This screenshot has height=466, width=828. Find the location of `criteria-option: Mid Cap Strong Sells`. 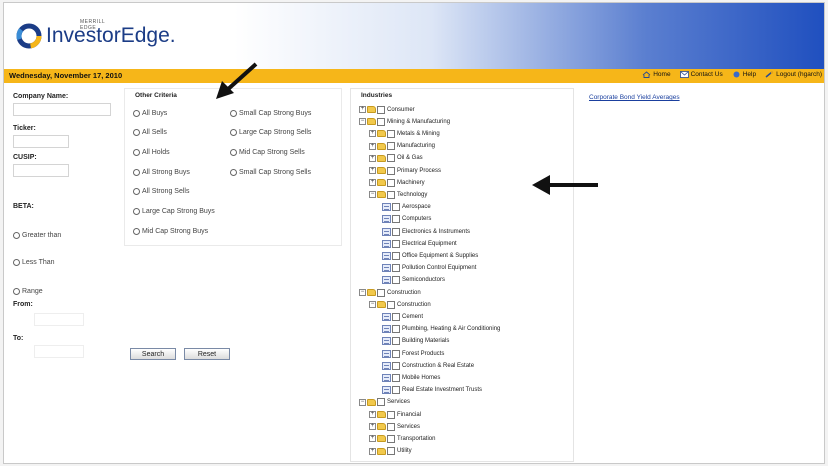

criteria-option: Mid Cap Strong Sells is located at coordinates (267, 152).